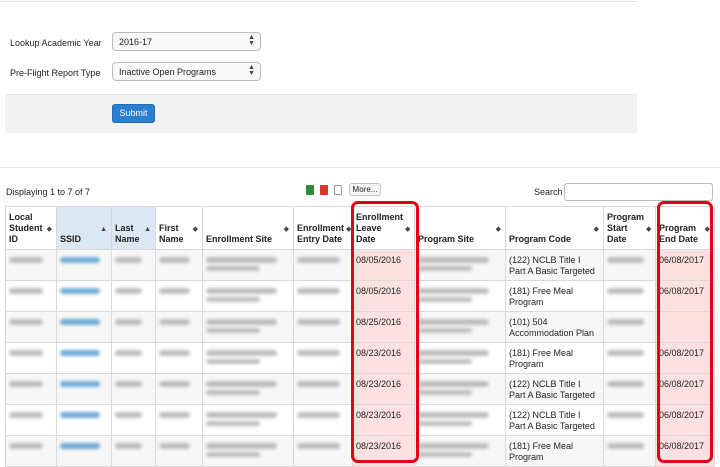 The image size is (720, 467). I want to click on search-label: Search, so click(548, 192).